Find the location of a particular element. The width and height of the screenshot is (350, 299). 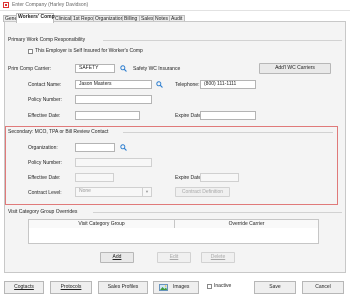

secondary-policy-label: Policy Number: is located at coordinates (45, 163).